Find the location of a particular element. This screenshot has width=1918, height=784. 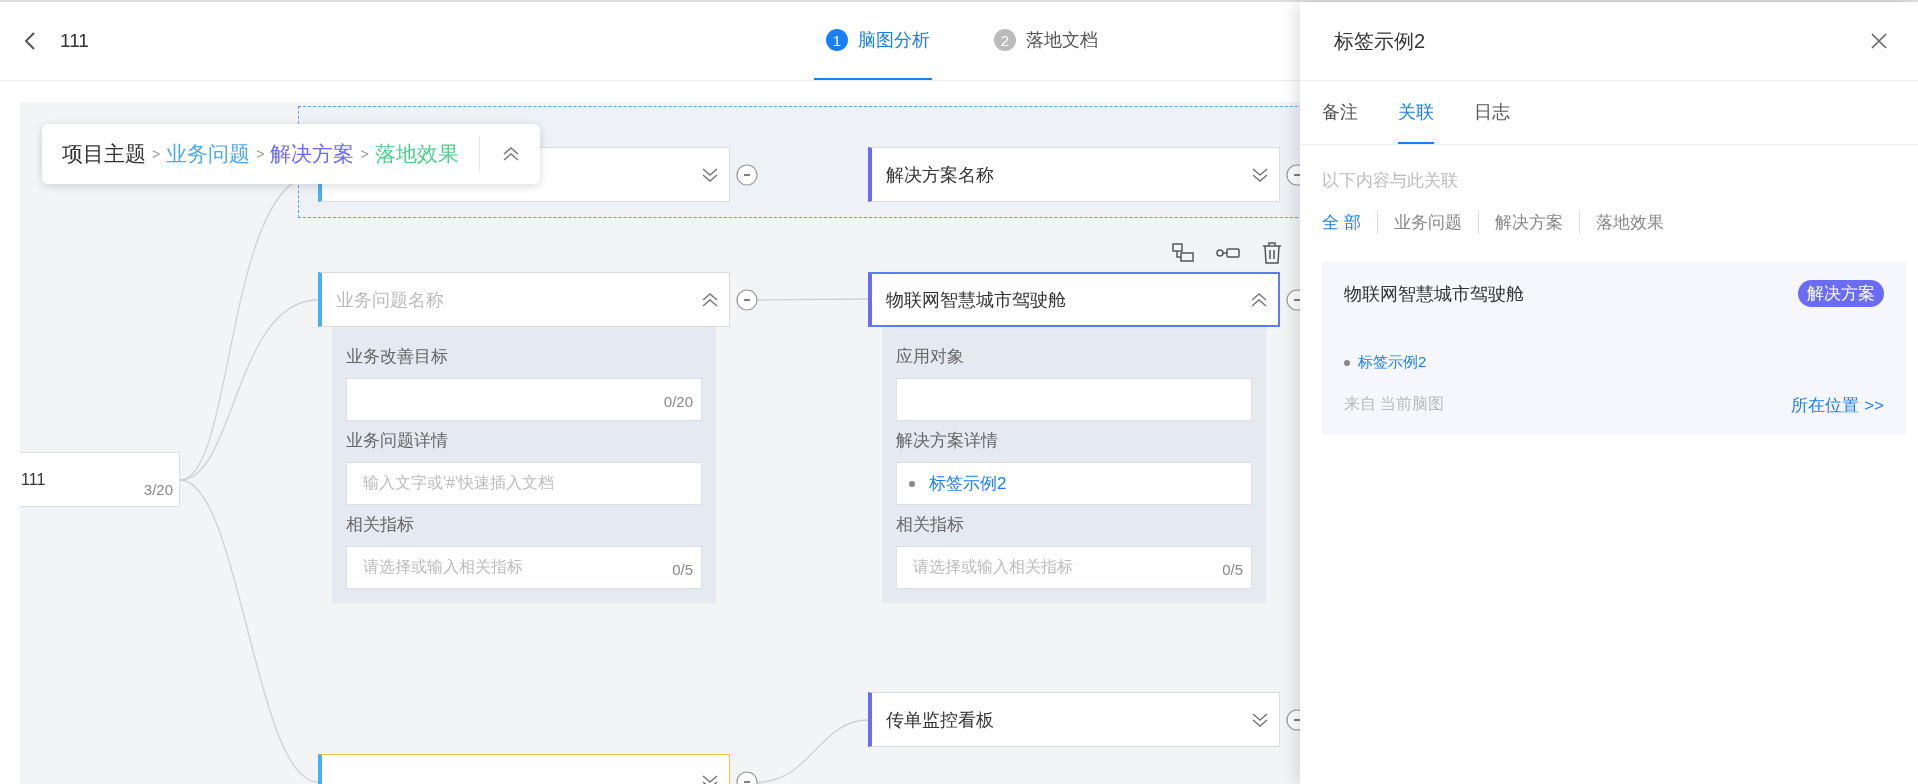

node-title: 111 is located at coordinates (33, 479).